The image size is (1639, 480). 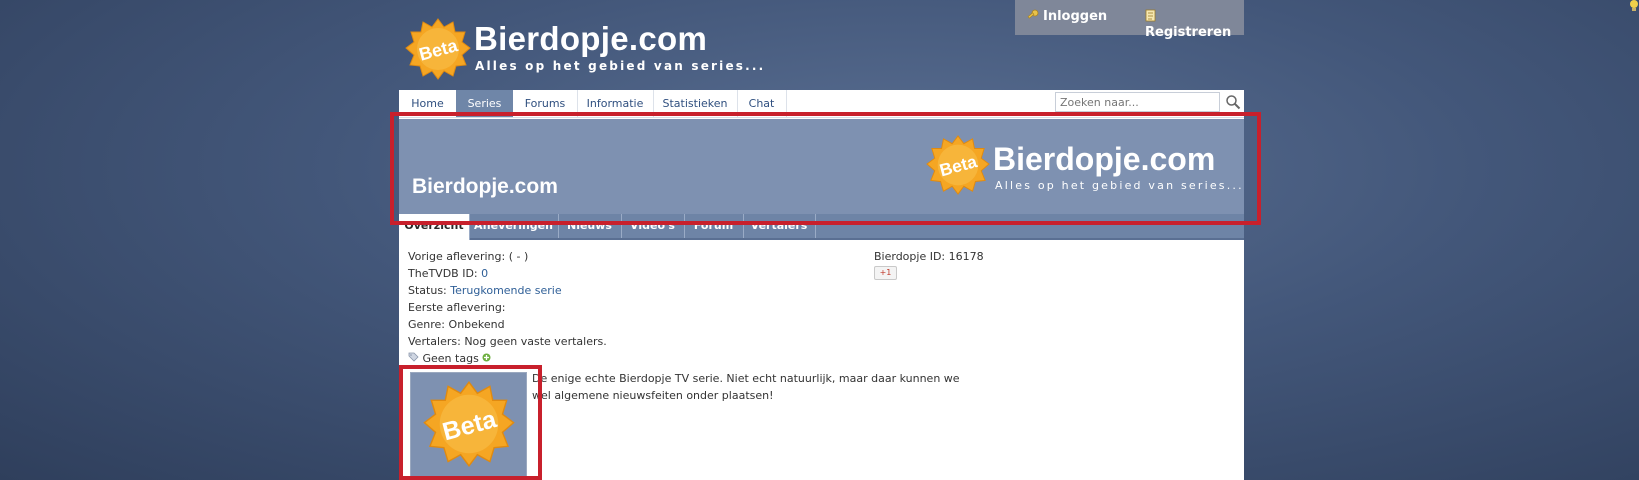 I want to click on previous-episode-label: Vorige aflevering:, so click(x=457, y=256).